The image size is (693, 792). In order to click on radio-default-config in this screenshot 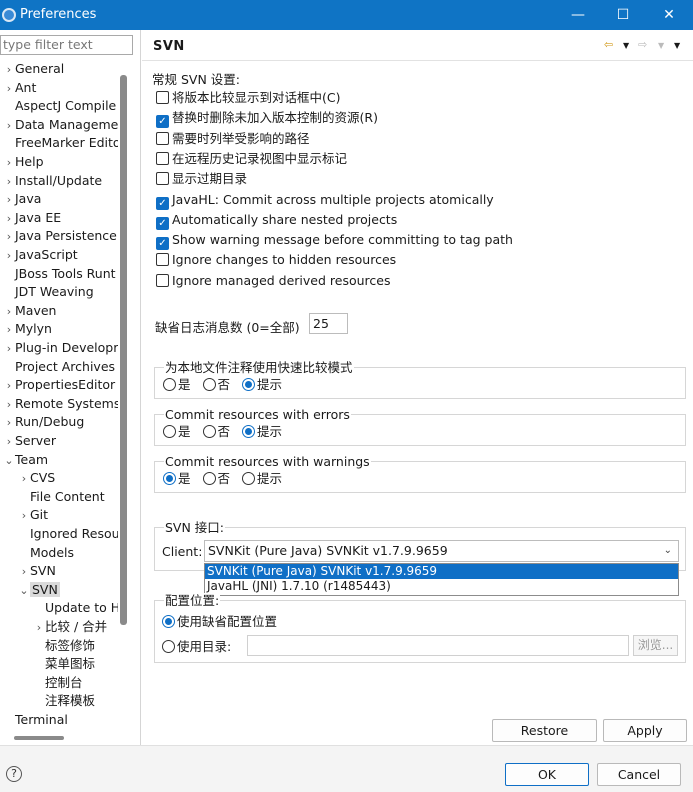, I will do `click(168, 621)`.